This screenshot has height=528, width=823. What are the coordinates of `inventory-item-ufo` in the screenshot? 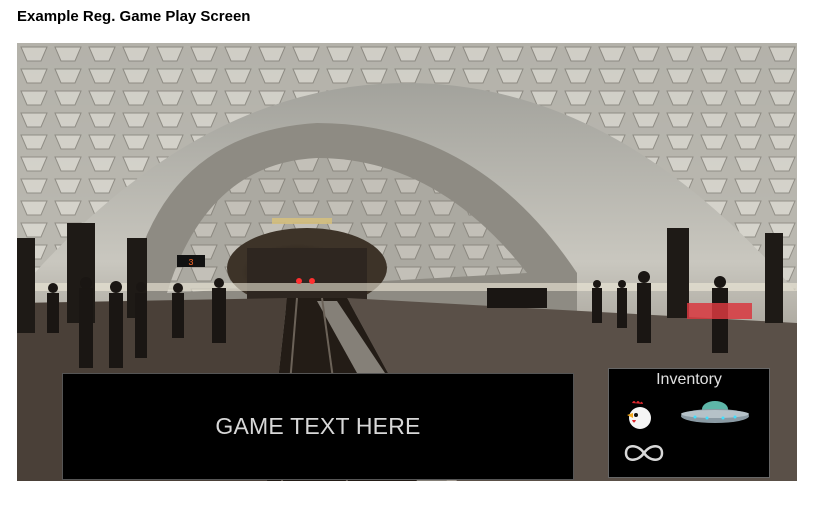 It's located at (715, 415).